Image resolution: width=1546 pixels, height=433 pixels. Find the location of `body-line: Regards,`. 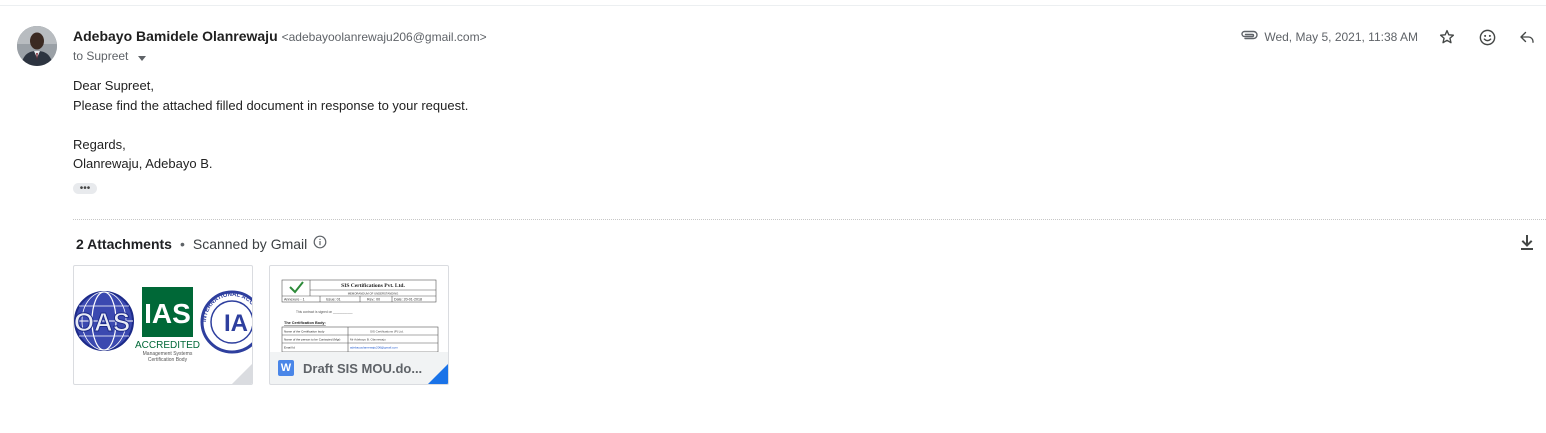

body-line: Regards, is located at coordinates (99, 144).